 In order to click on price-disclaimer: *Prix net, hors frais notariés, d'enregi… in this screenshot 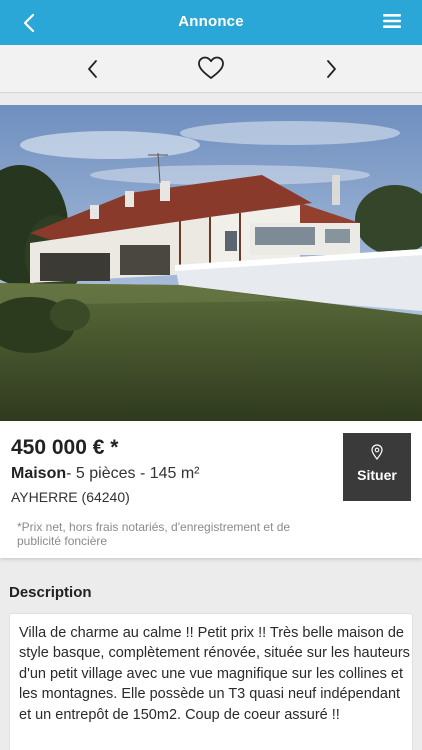, I will do `click(154, 534)`.